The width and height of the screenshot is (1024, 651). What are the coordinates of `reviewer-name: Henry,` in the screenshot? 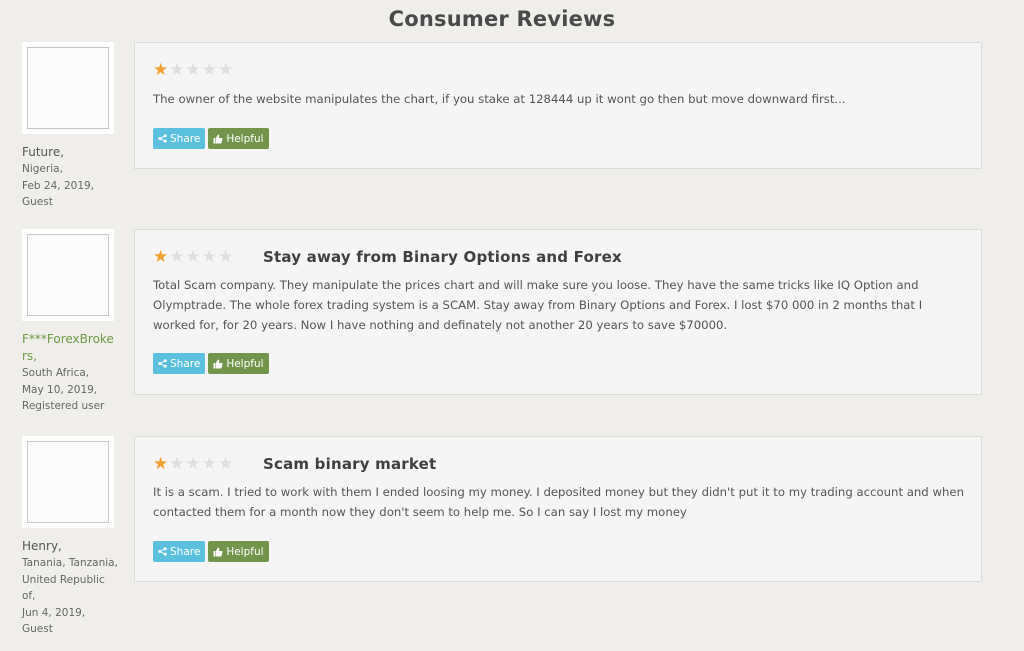 It's located at (42, 546).